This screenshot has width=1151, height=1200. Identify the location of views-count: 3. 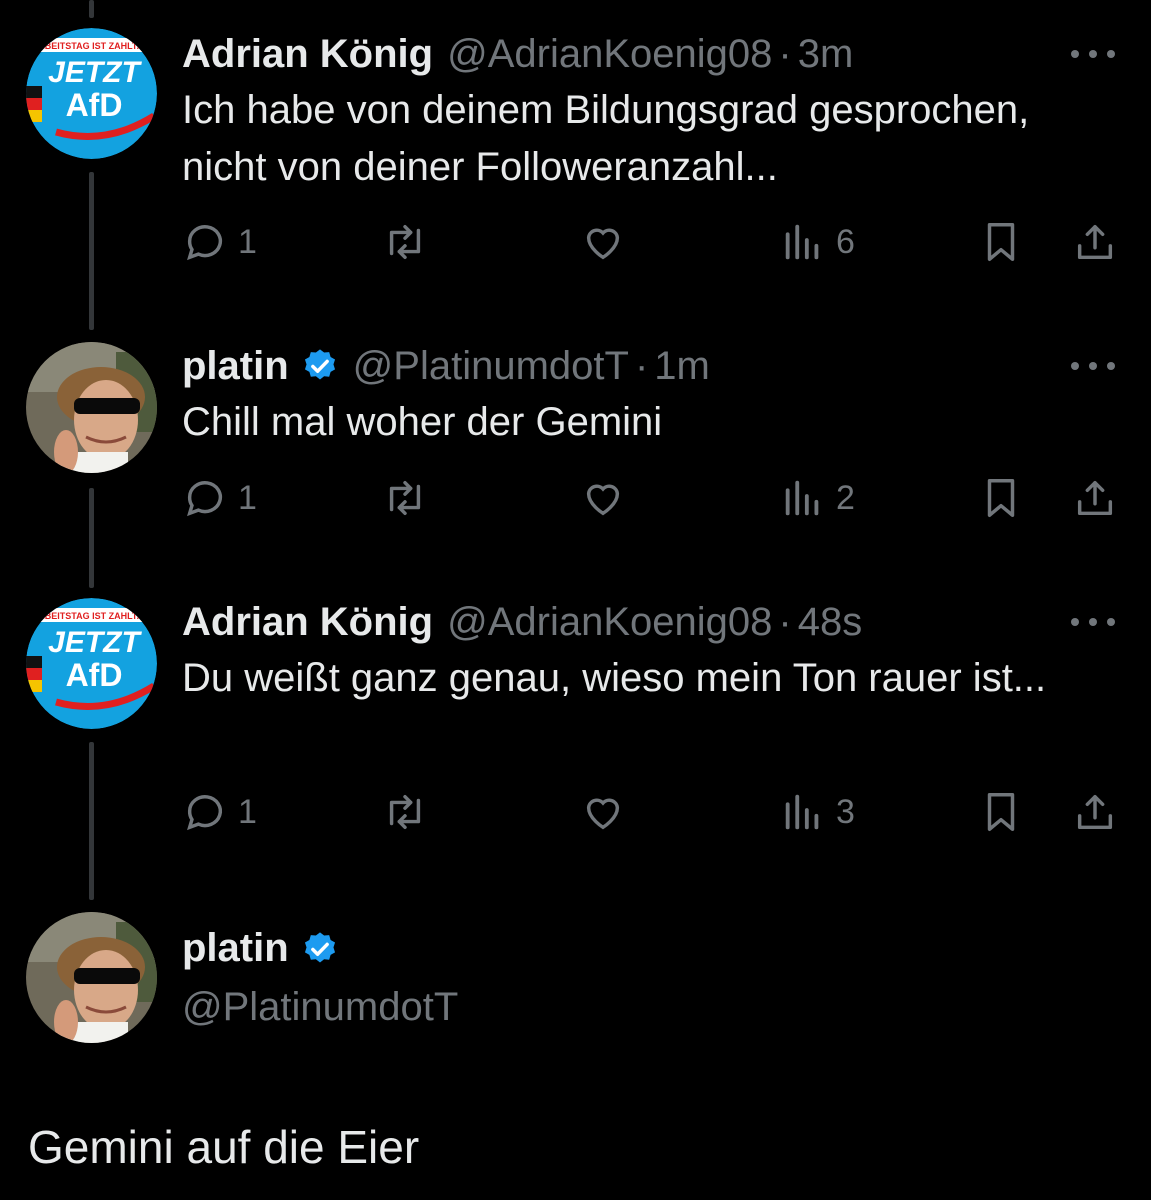
(845, 811).